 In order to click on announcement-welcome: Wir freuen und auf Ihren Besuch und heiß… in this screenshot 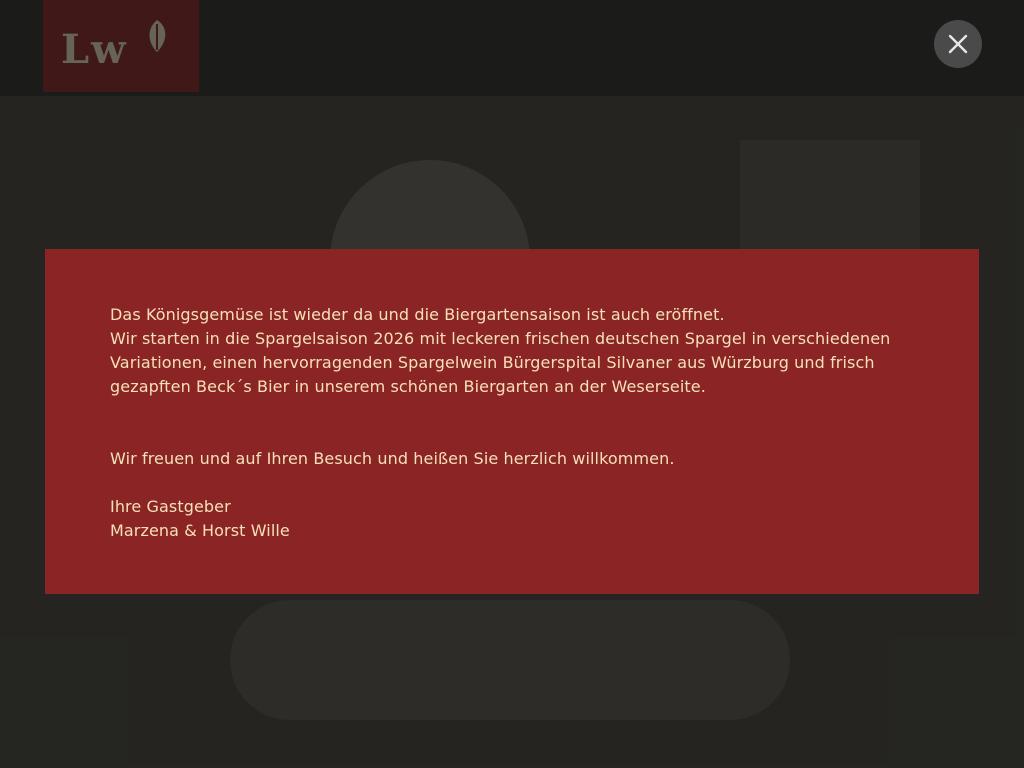, I will do `click(392, 458)`.